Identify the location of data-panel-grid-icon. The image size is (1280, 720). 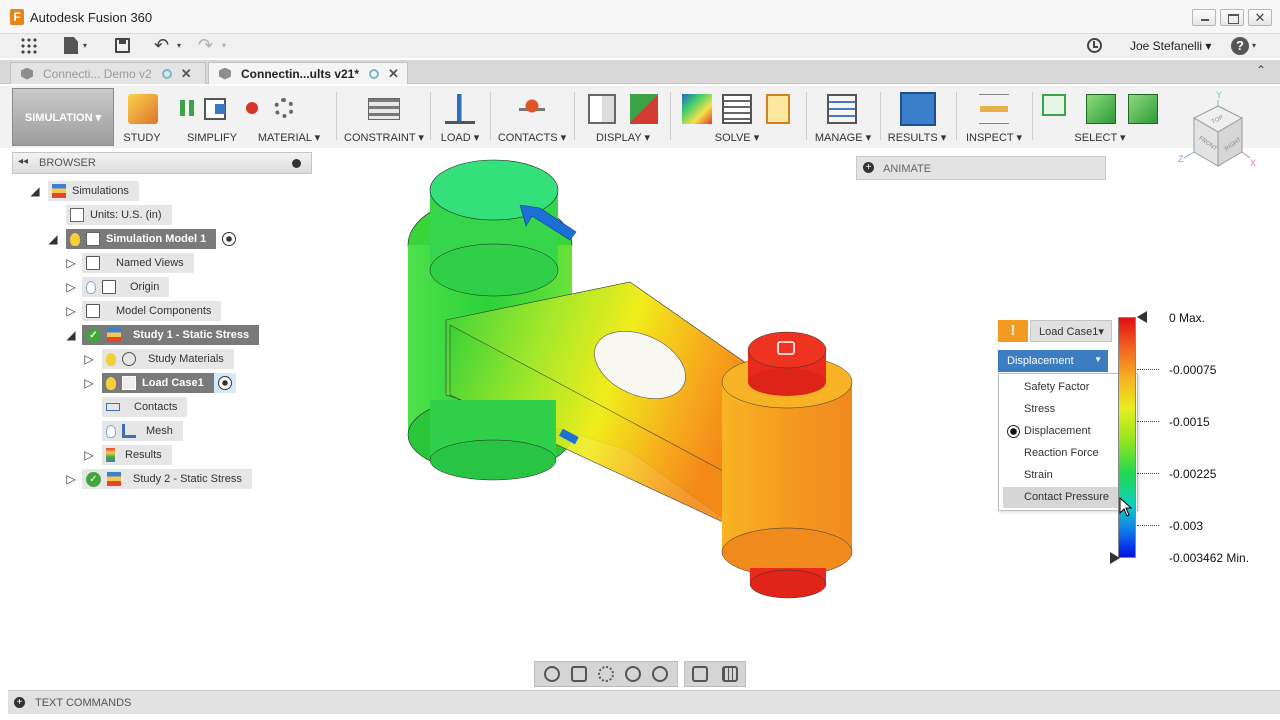
(29, 46).